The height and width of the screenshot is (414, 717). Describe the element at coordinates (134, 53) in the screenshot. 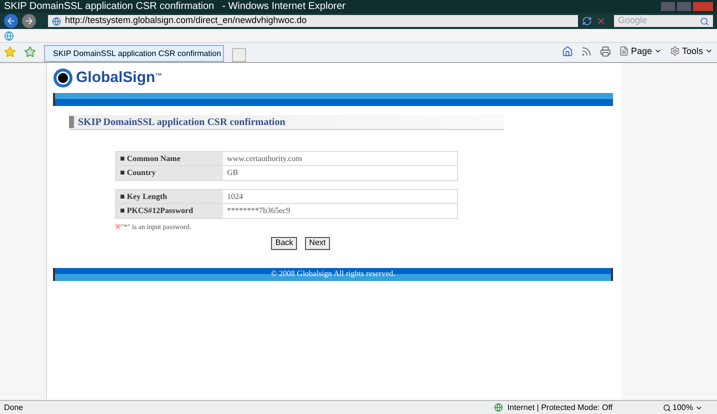

I see `browser-tab: SKIP DomainSSL application CSR confirmation` at that location.